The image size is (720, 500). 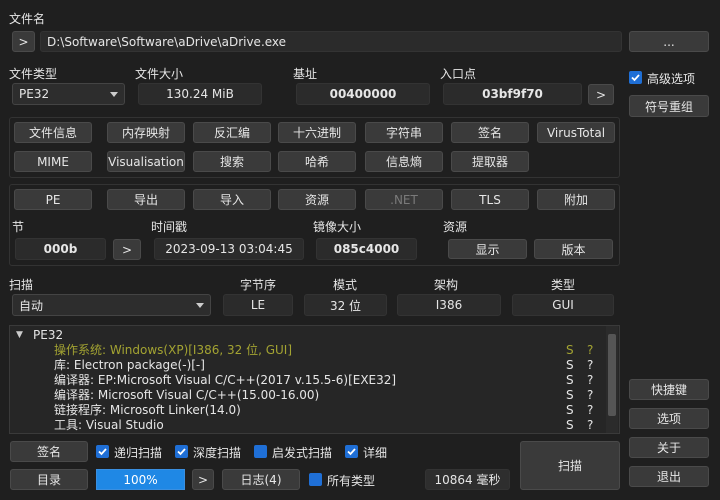 What do you see at coordinates (53, 132) in the screenshot?
I see `tool-button-row1-0: 文件信息` at bounding box center [53, 132].